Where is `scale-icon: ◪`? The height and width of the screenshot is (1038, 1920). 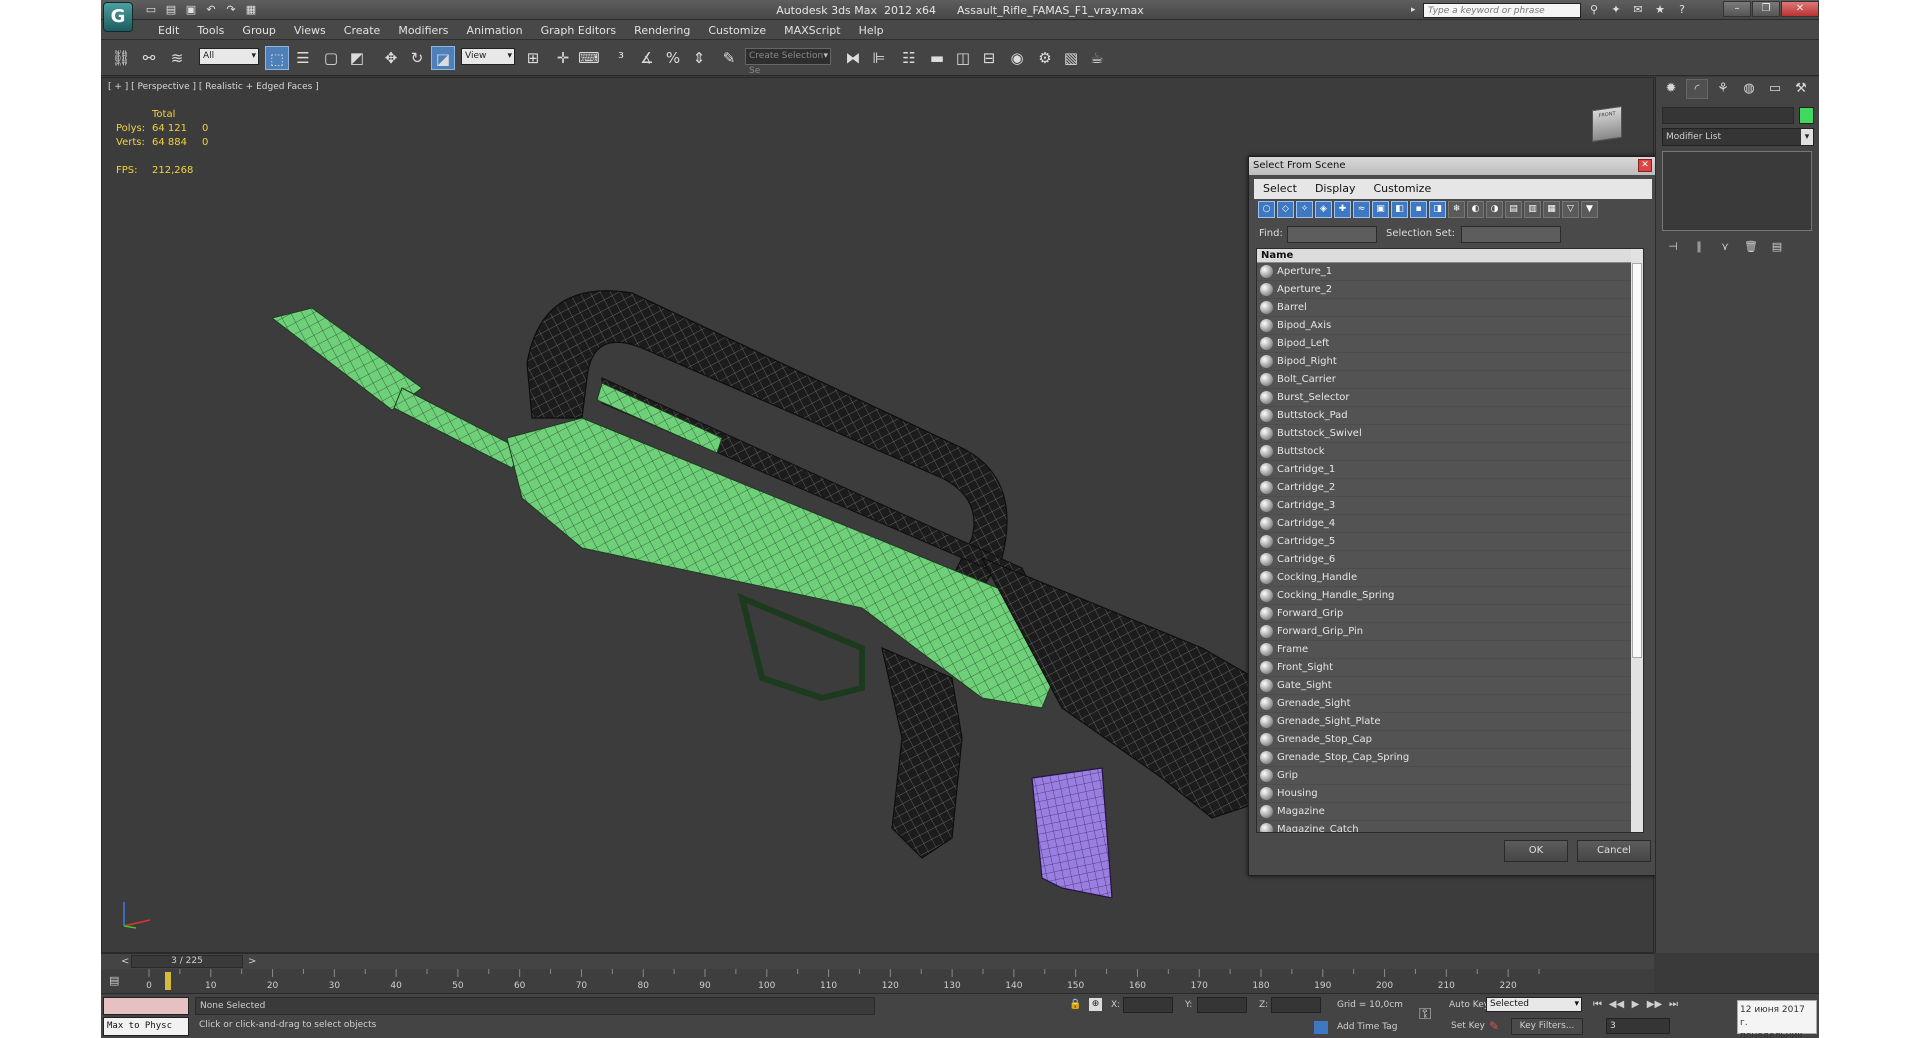 scale-icon: ◪ is located at coordinates (443, 58).